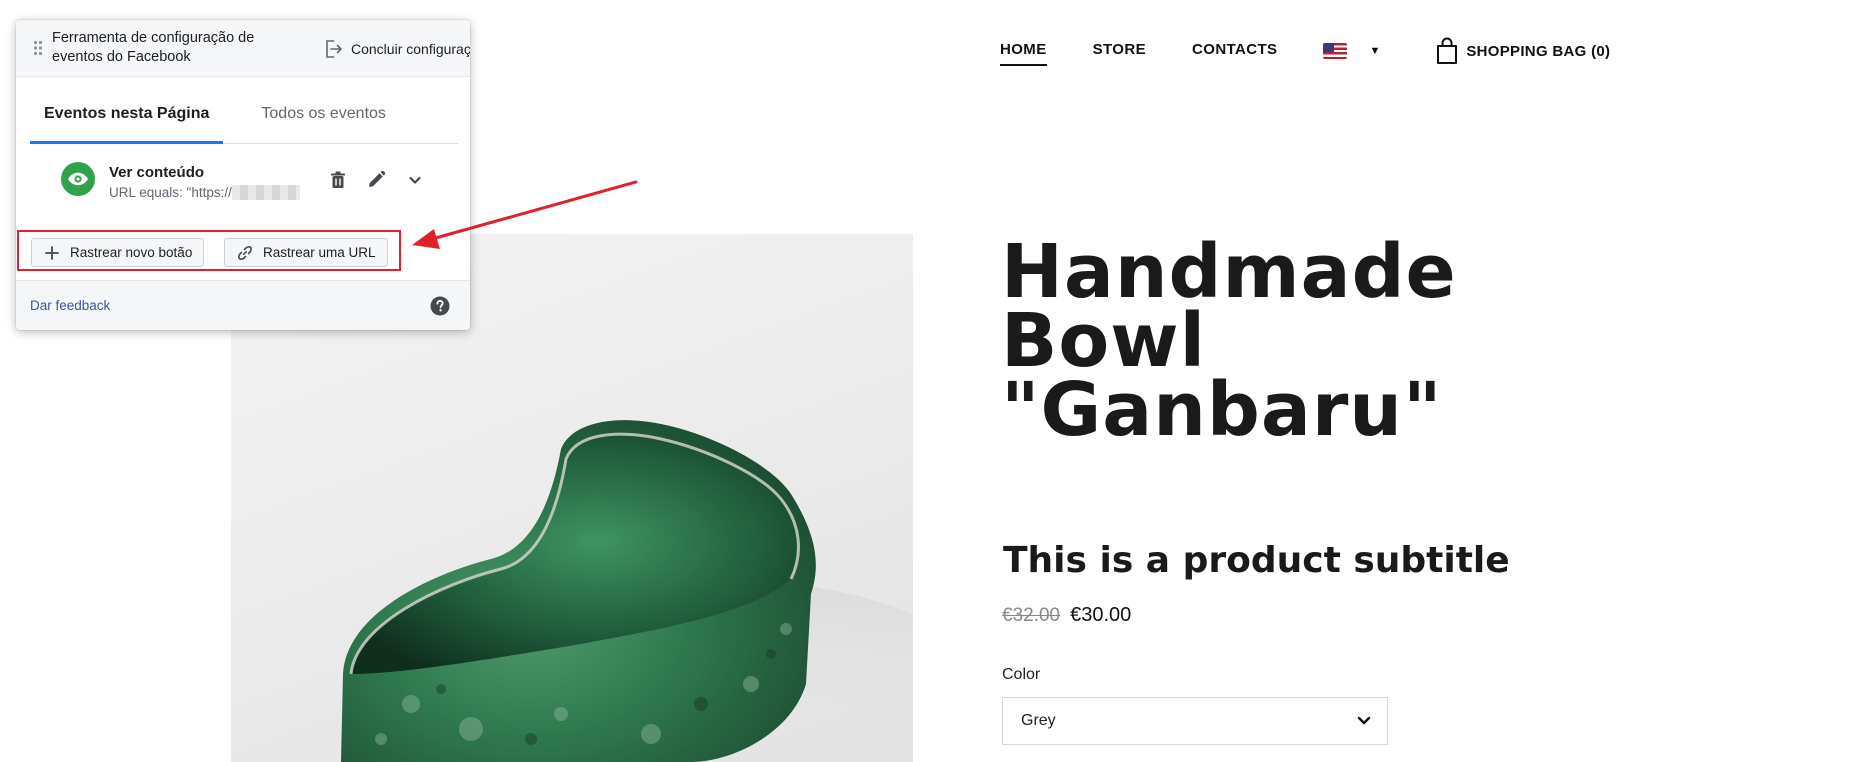 This screenshot has height=762, width=1852. I want to click on pencil-icon, so click(376, 180).